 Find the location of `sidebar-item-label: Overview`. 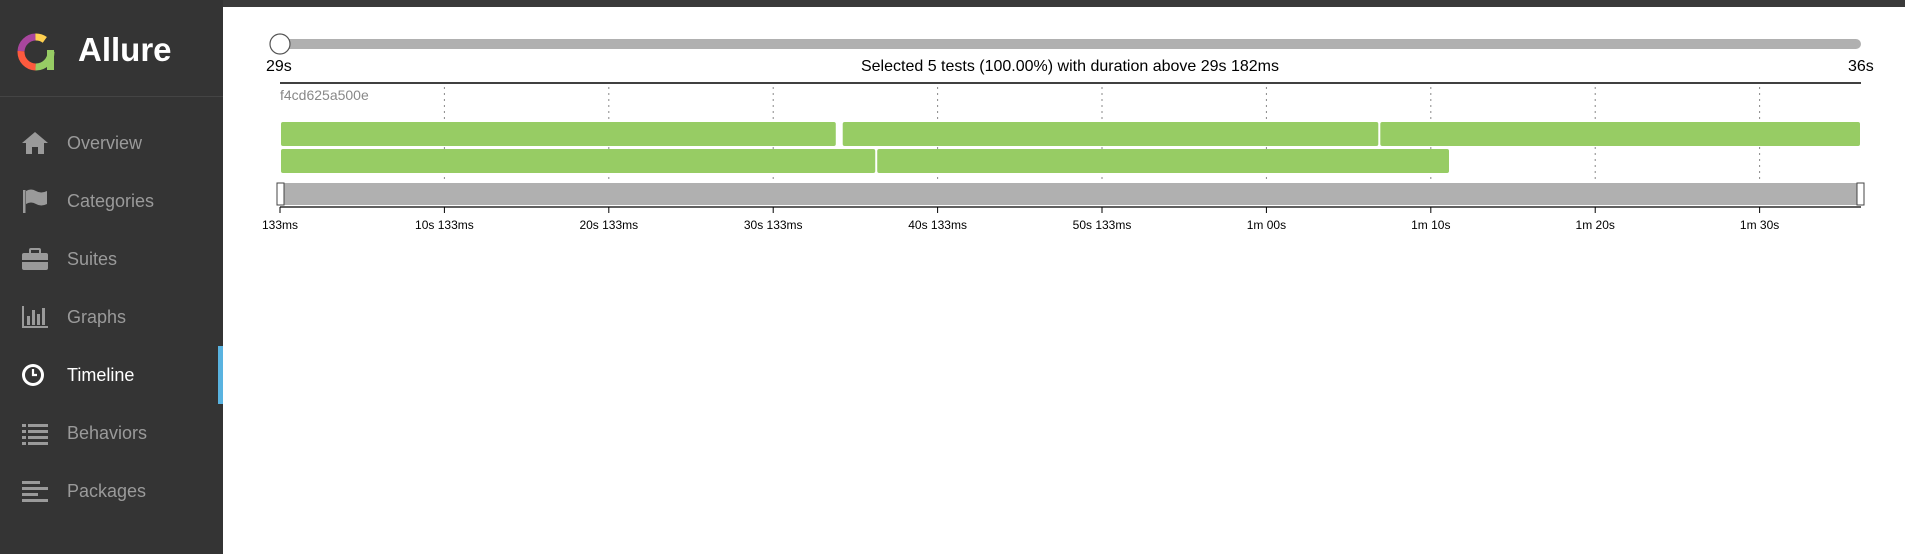

sidebar-item-label: Overview is located at coordinates (105, 143).